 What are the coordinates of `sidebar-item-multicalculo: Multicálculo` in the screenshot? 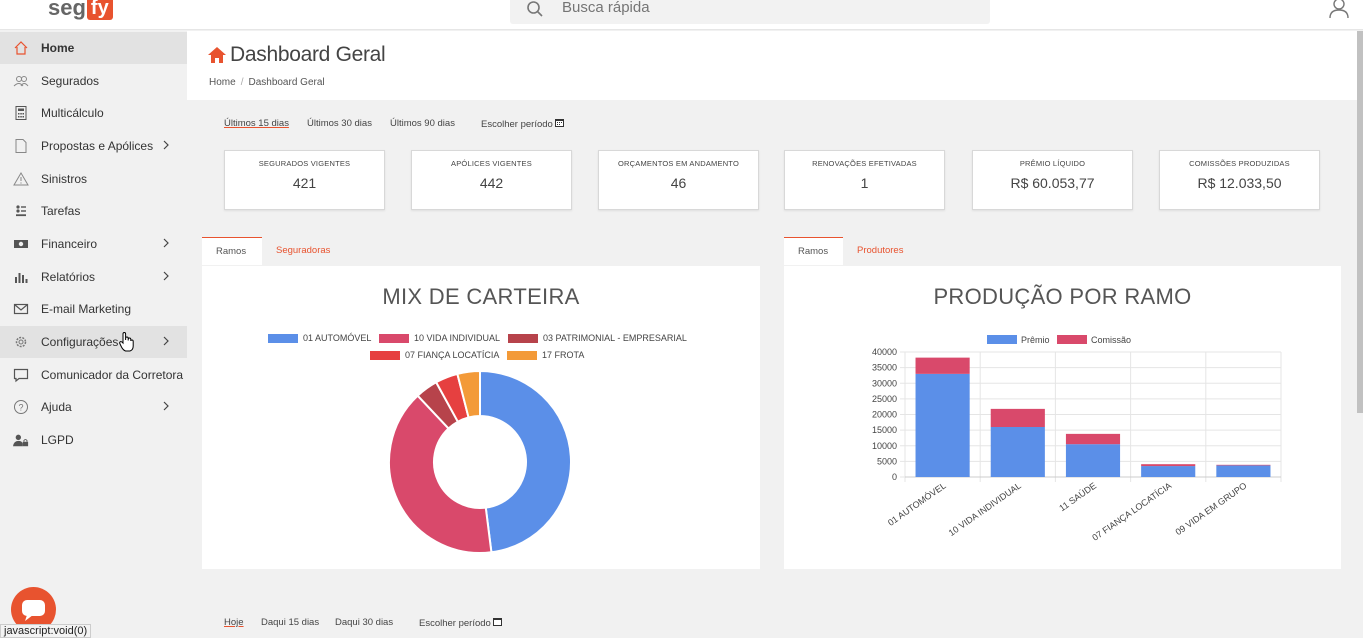 It's located at (93, 113).